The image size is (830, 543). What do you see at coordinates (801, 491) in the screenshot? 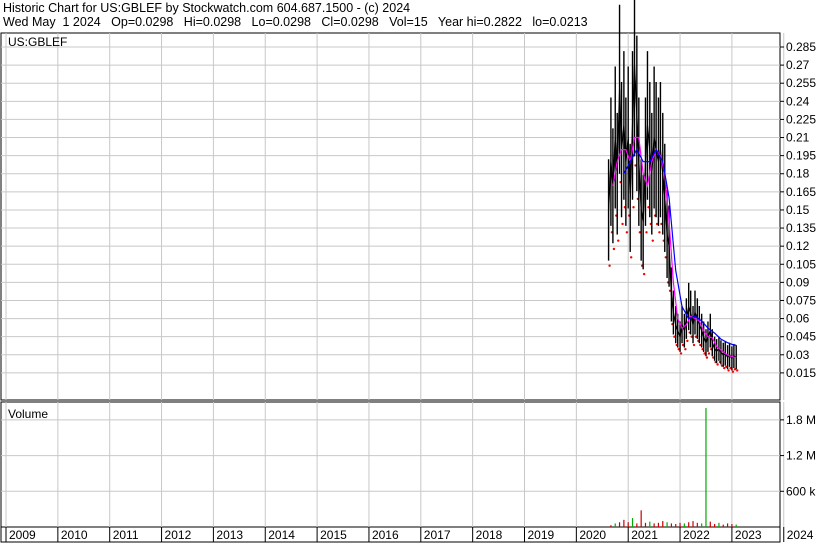
I see `volume-tick-label: 600 k` at bounding box center [801, 491].